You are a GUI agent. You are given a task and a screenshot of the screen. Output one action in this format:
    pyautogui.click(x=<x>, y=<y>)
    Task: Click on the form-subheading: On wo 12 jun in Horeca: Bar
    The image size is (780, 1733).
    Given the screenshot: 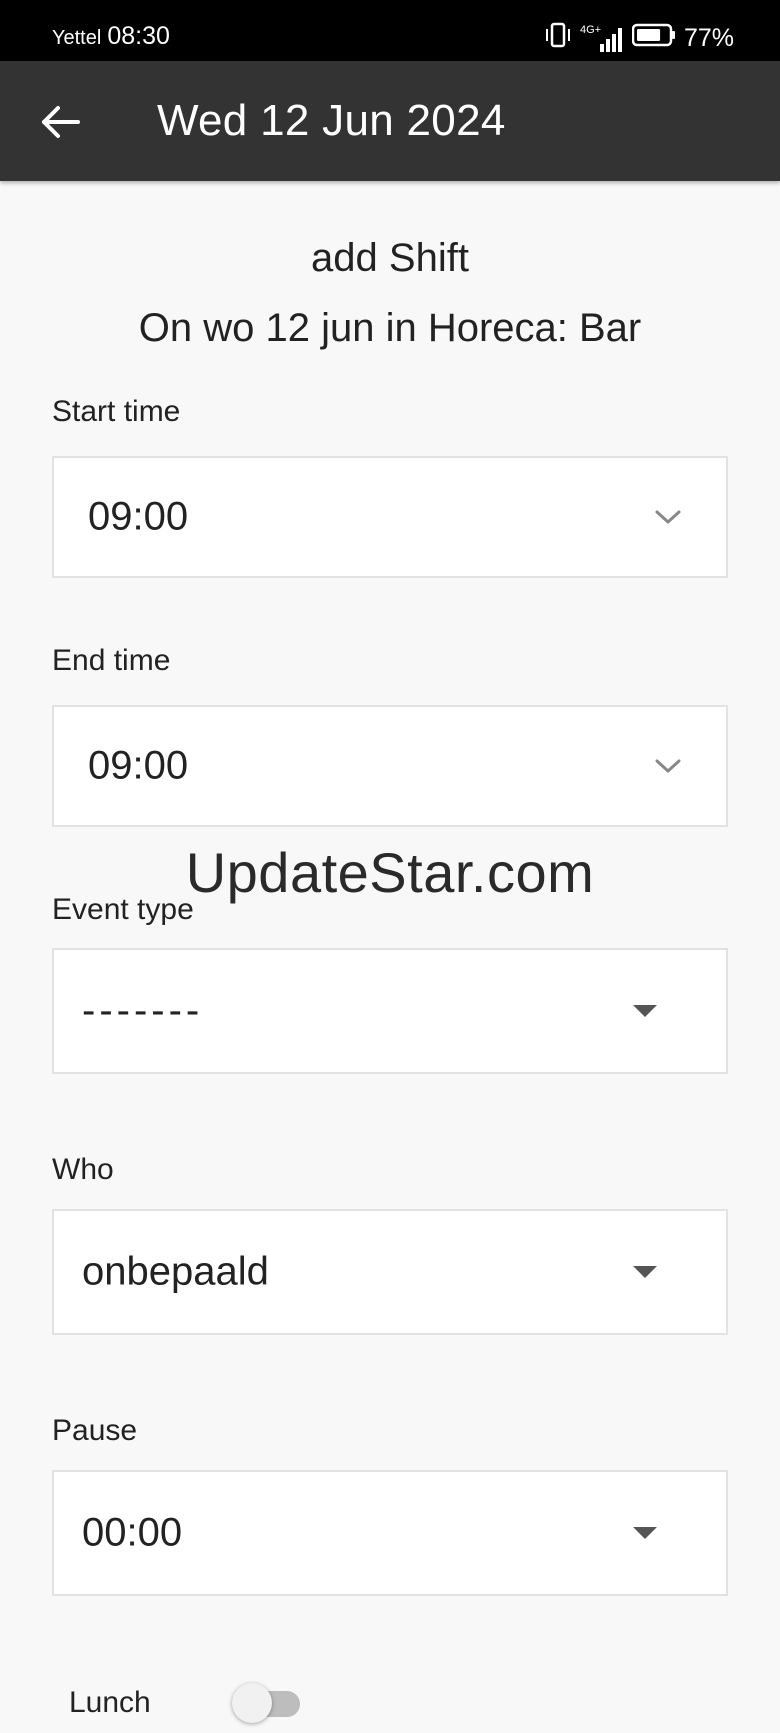 What is the action you would take?
    pyautogui.click(x=390, y=328)
    